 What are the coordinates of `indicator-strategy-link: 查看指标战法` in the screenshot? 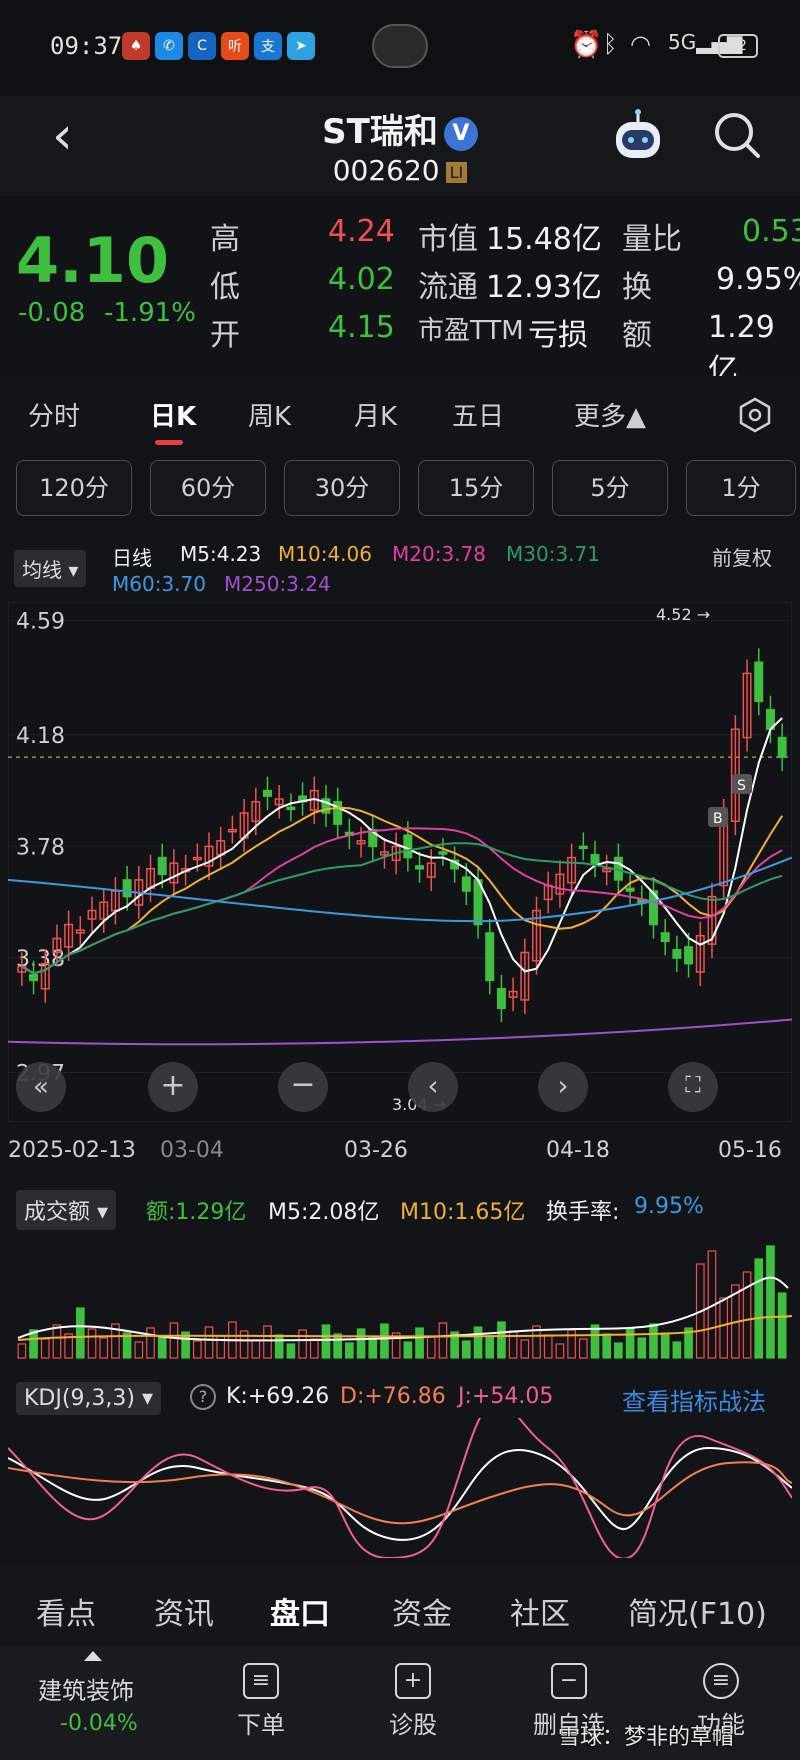 It's located at (694, 1399).